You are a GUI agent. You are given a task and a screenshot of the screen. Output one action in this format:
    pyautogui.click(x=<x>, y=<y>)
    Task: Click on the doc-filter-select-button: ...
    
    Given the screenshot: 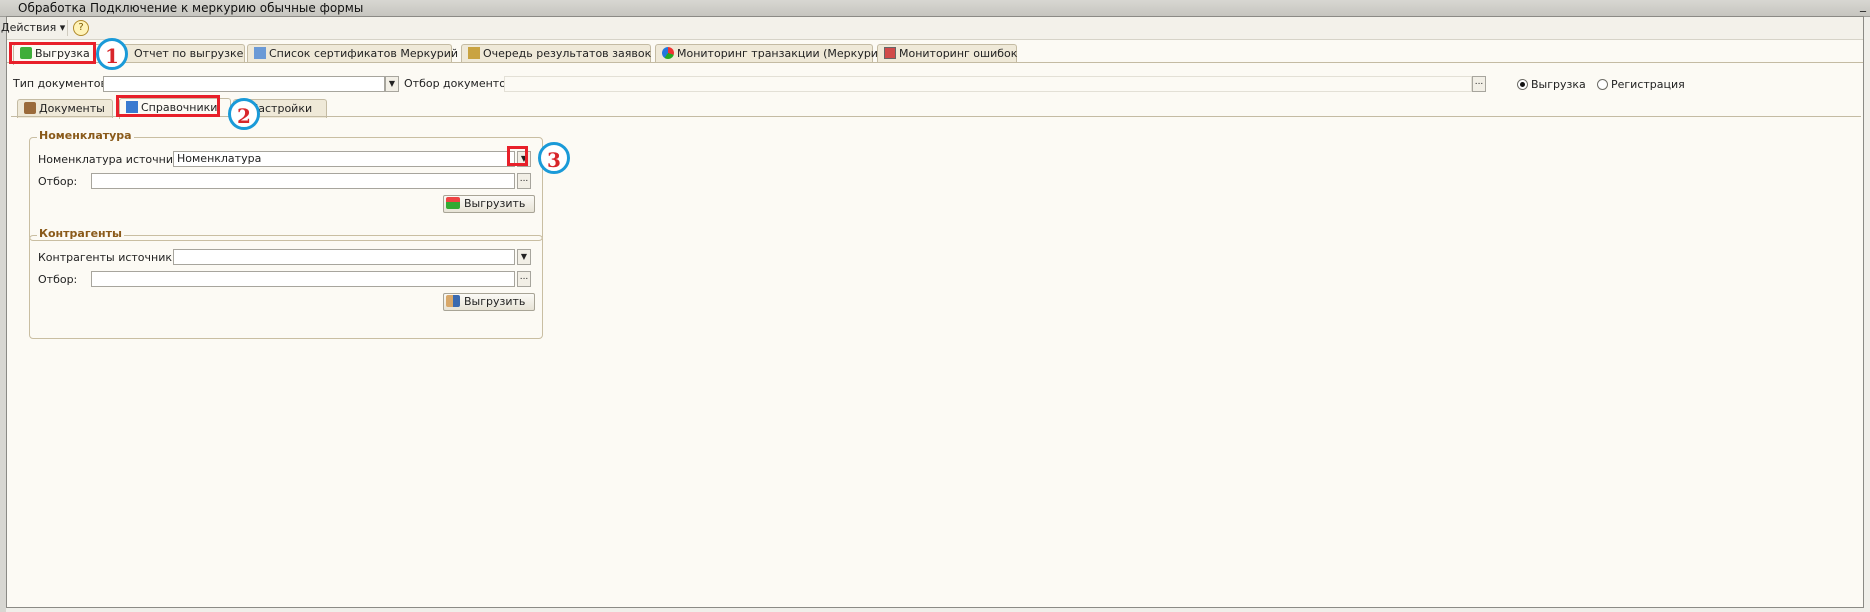 What is the action you would take?
    pyautogui.click(x=1479, y=84)
    